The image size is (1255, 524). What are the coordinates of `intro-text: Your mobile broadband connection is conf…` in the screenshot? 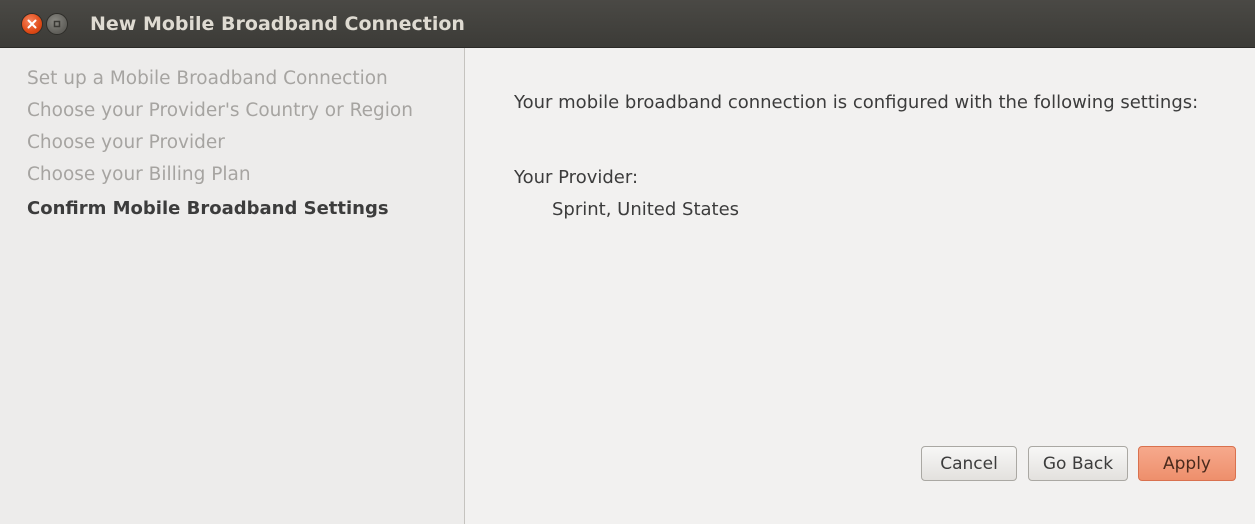 It's located at (856, 102).